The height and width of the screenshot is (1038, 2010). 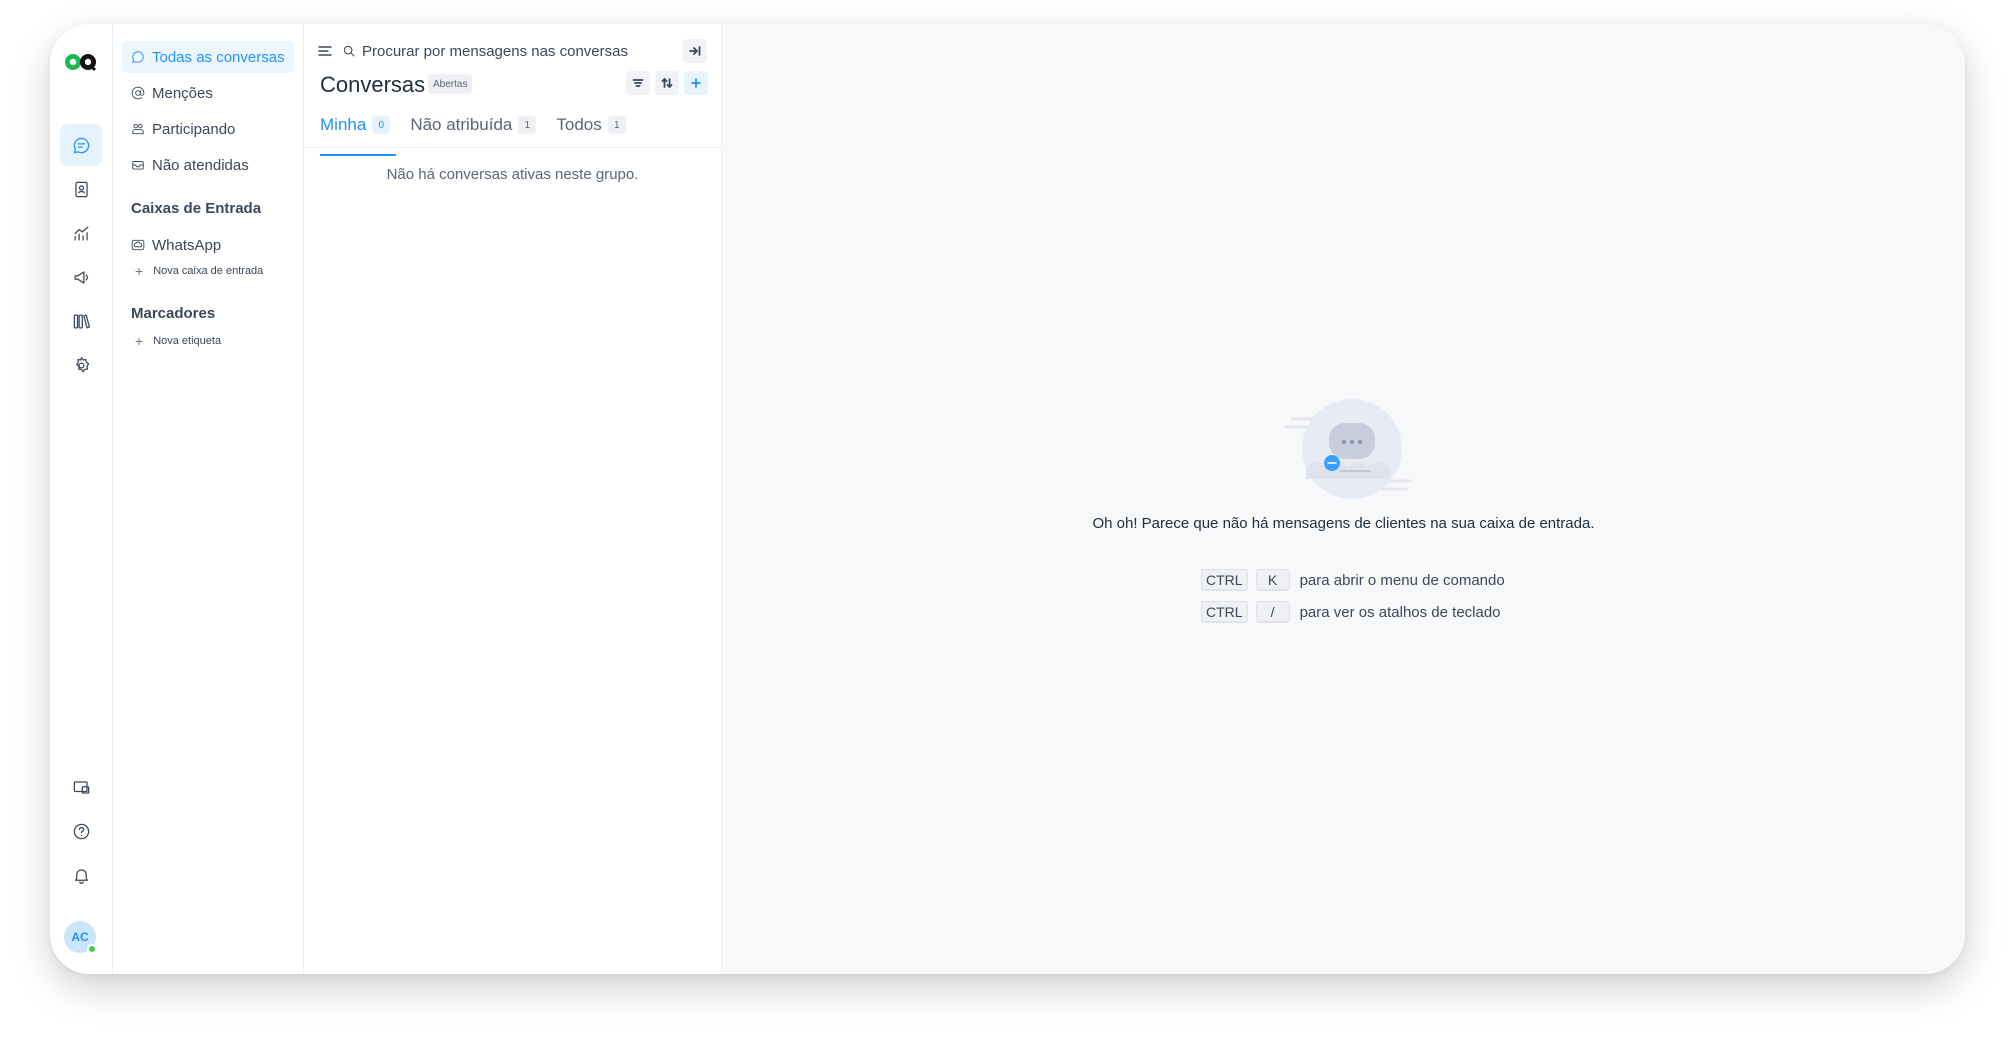 I want to click on primary-nav-rail: AC, so click(x=81, y=499).